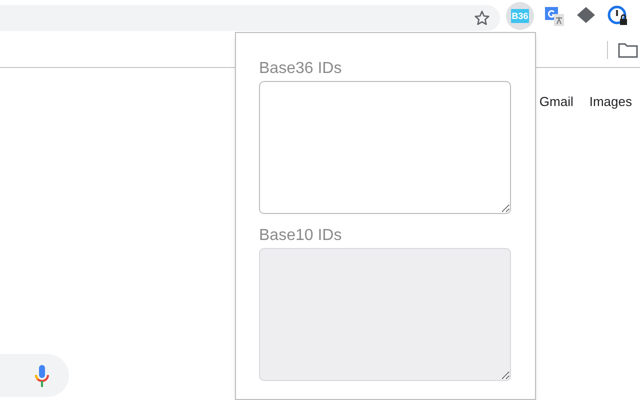 The width and height of the screenshot is (640, 400). Describe the element at coordinates (301, 69) in the screenshot. I see `field-label: Base36 IDs` at that location.